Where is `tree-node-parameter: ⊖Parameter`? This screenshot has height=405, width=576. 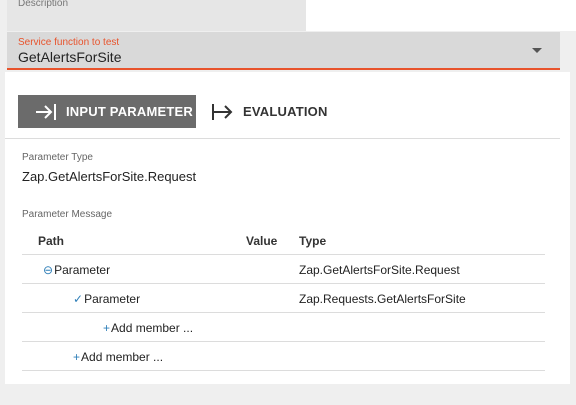 tree-node-parameter: ⊖Parameter is located at coordinates (76, 270).